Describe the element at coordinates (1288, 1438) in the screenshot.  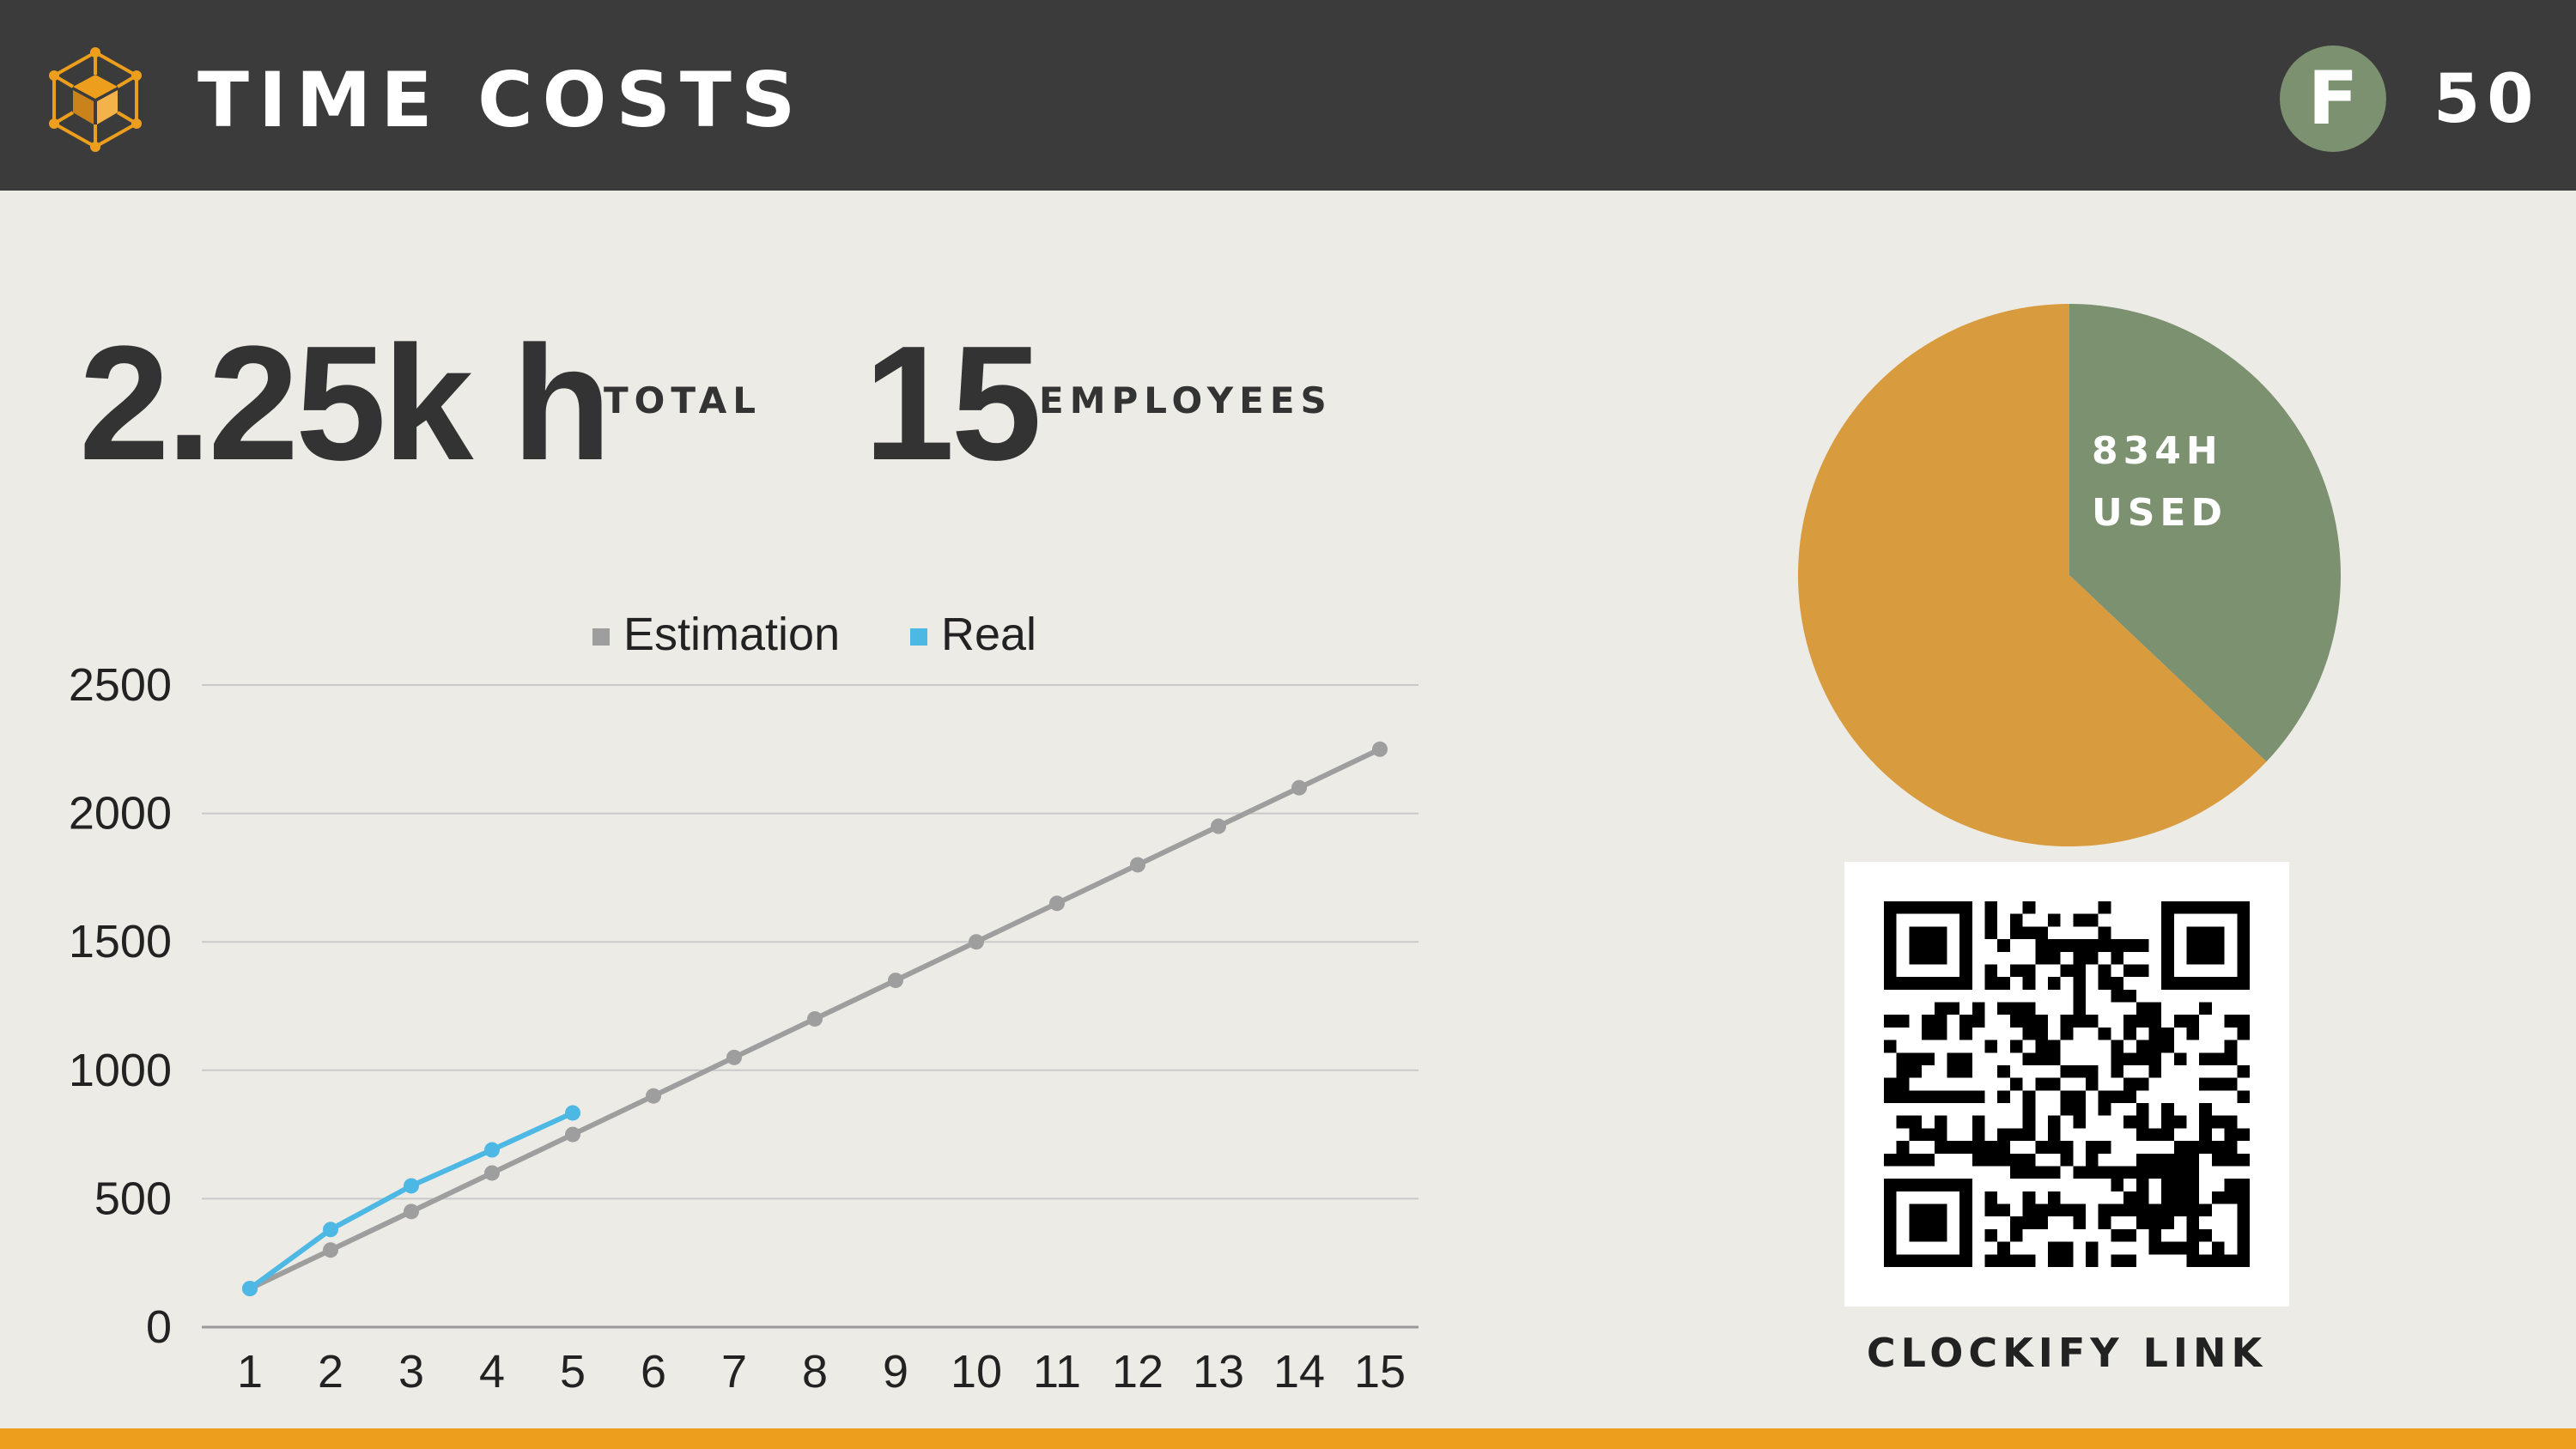
I see `footer-accent-bar` at that location.